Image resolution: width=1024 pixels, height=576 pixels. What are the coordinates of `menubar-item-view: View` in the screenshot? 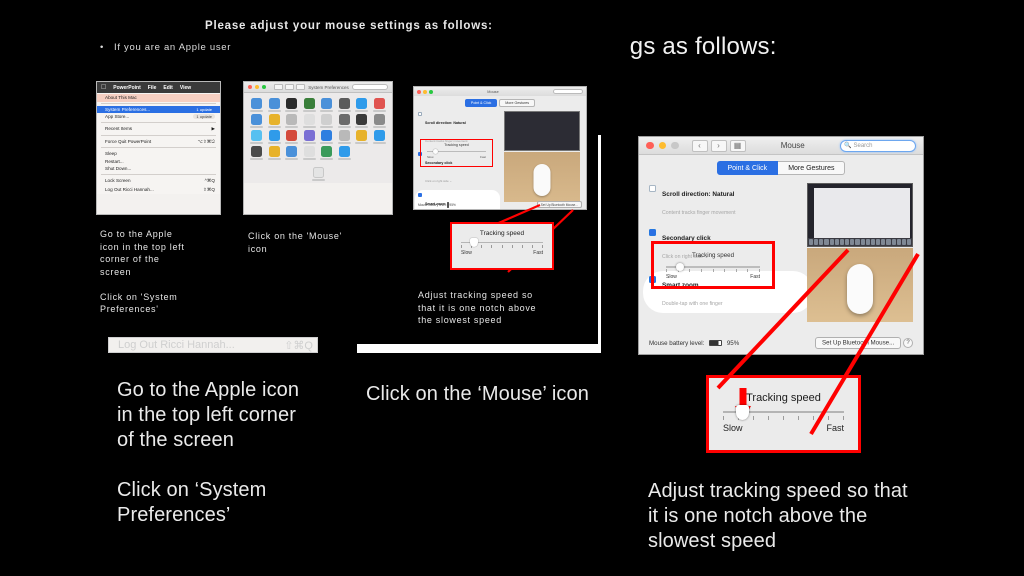 It's located at (182, 87).